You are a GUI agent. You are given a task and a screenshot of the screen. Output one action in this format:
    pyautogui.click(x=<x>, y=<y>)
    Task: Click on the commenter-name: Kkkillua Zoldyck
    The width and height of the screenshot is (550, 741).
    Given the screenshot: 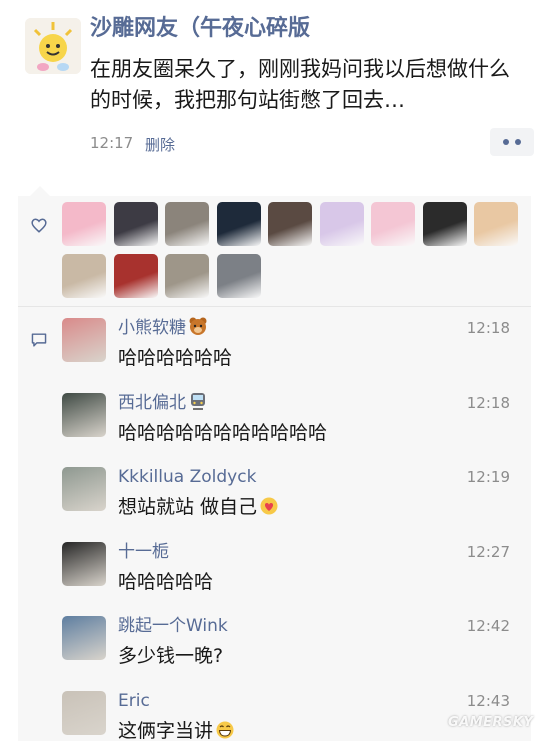 What is the action you would take?
    pyautogui.click(x=187, y=477)
    